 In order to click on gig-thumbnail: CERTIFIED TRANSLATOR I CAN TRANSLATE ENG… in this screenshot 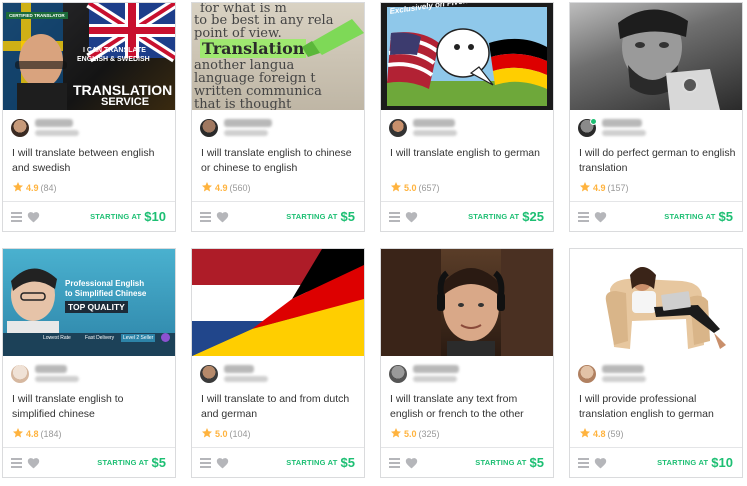, I will do `click(89, 56)`.